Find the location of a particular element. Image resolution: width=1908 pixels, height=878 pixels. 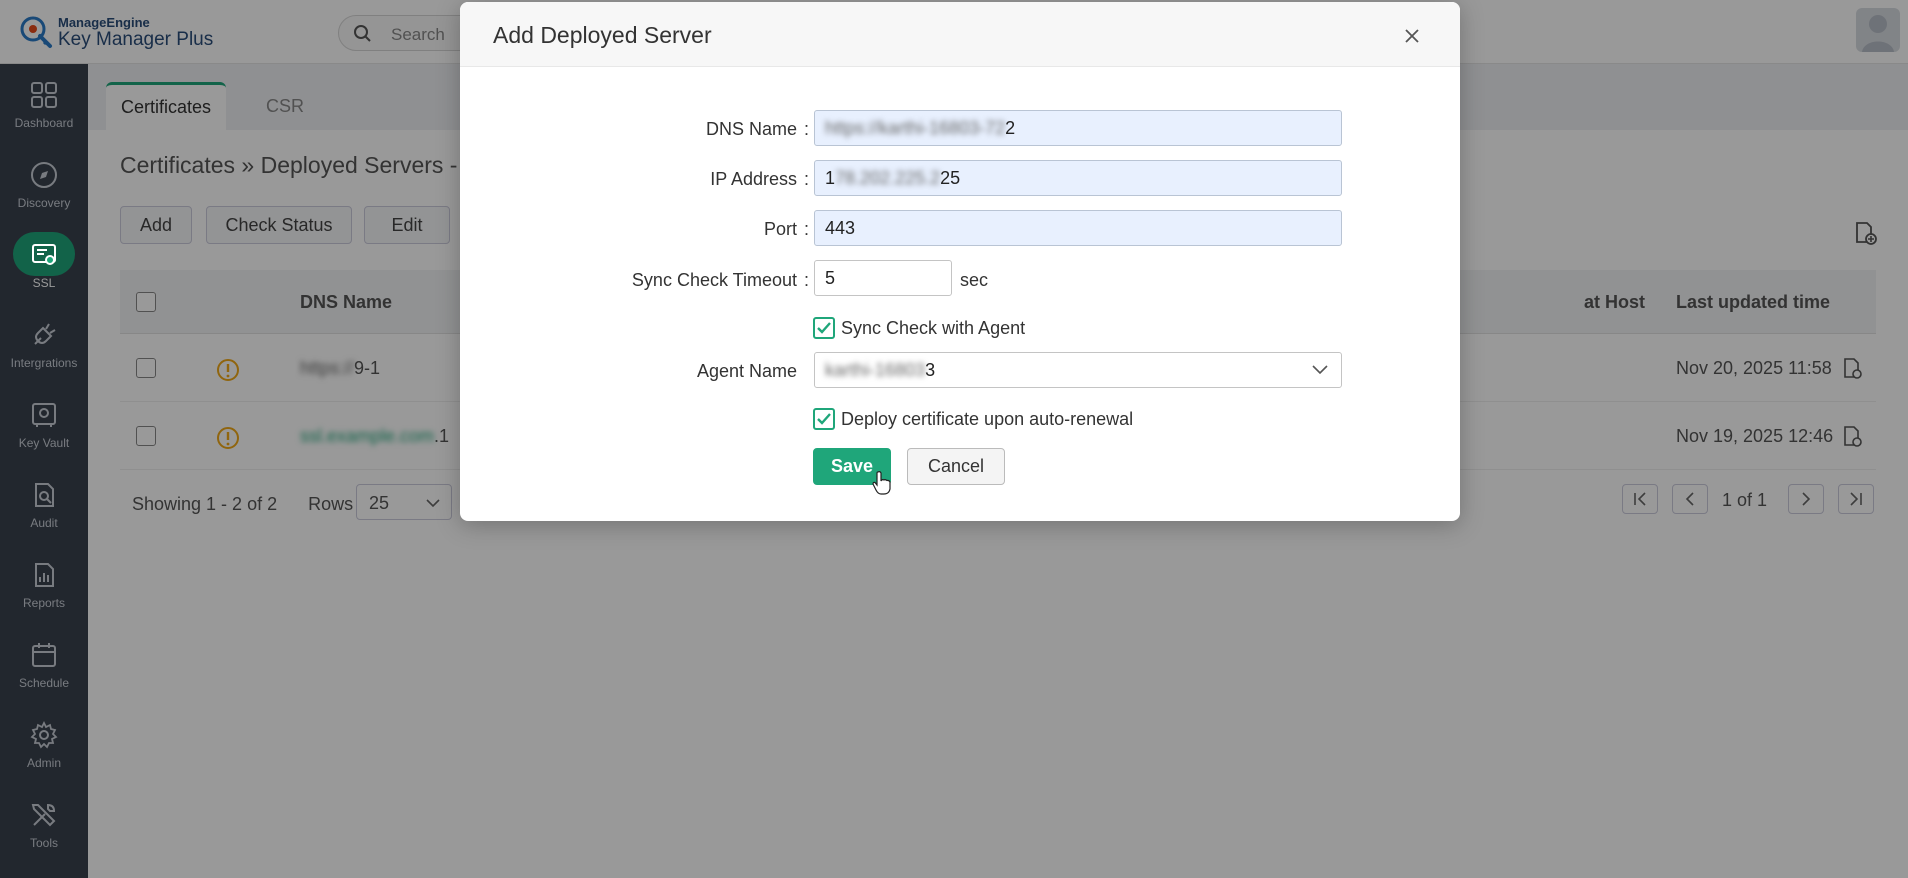

close-icon is located at coordinates (1412, 36).